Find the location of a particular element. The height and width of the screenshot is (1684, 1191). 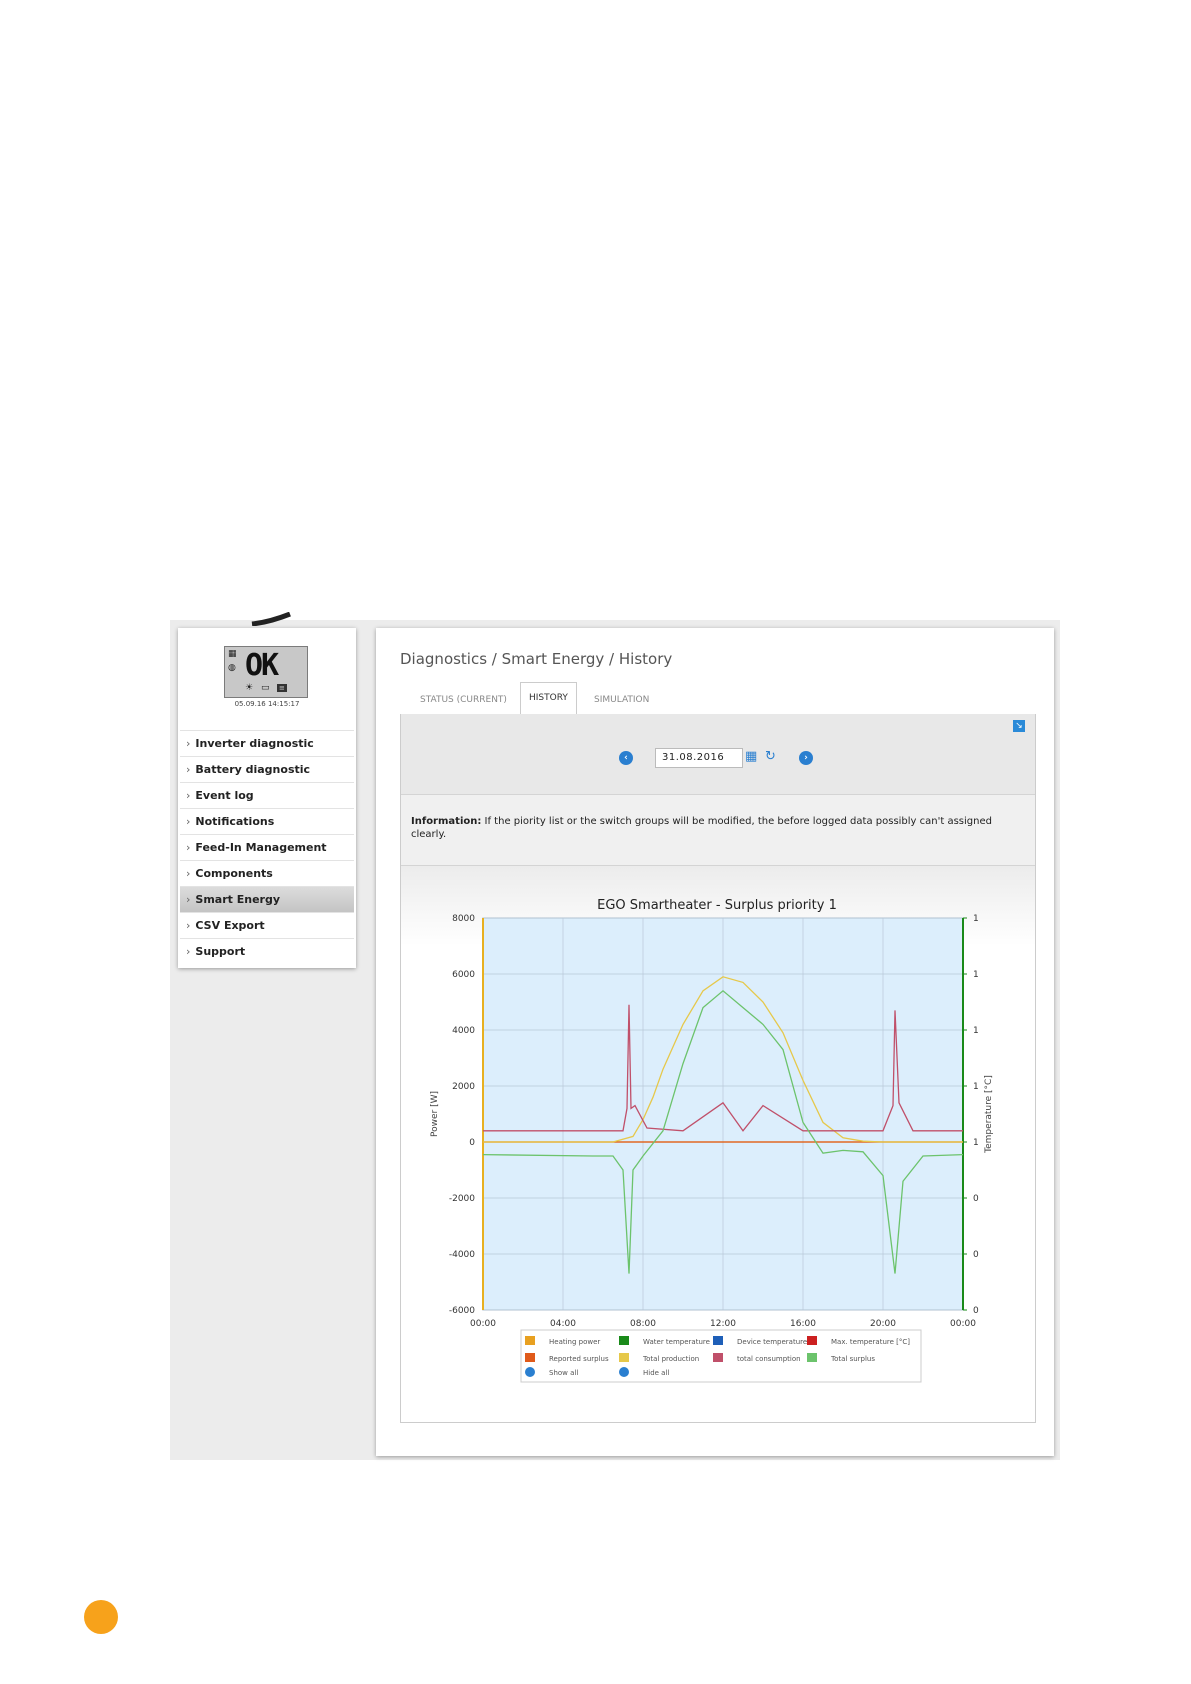

sidebar-item-notifications: › Notifications is located at coordinates (267, 821).